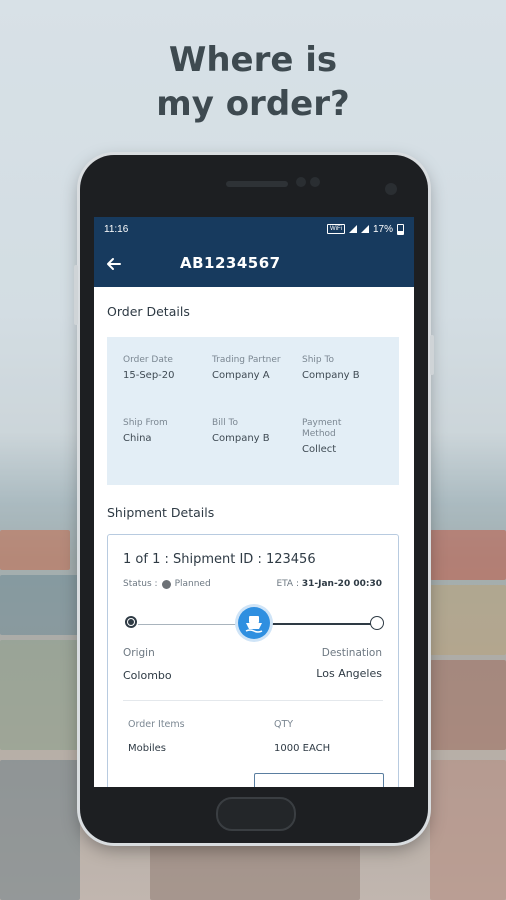 This screenshot has width=506, height=900. What do you see at coordinates (290, 559) in the screenshot?
I see `shipment-id-value: 123456` at bounding box center [290, 559].